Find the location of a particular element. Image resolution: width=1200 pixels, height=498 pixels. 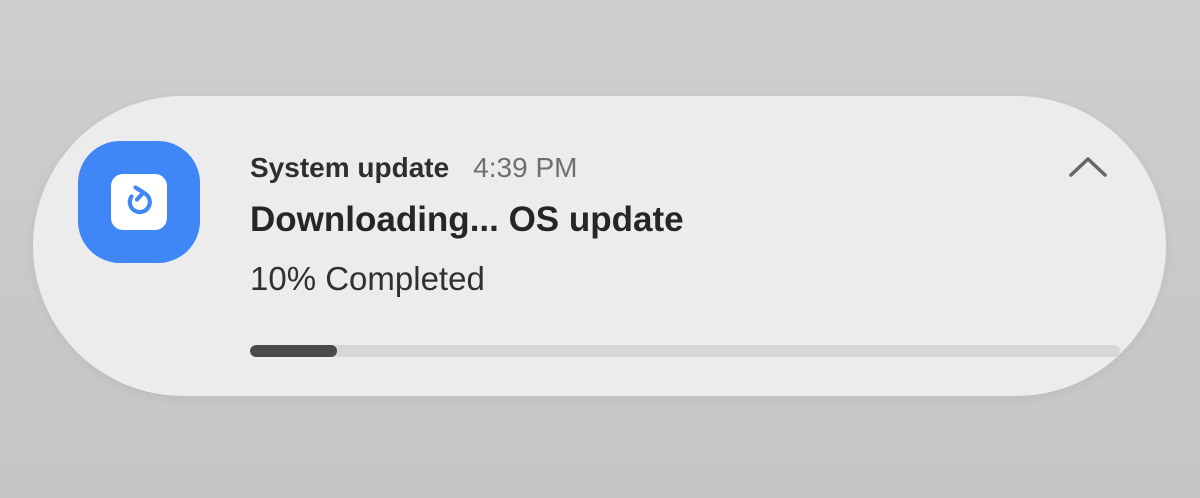

notification-title: Downloading... OS update is located at coordinates (467, 219).